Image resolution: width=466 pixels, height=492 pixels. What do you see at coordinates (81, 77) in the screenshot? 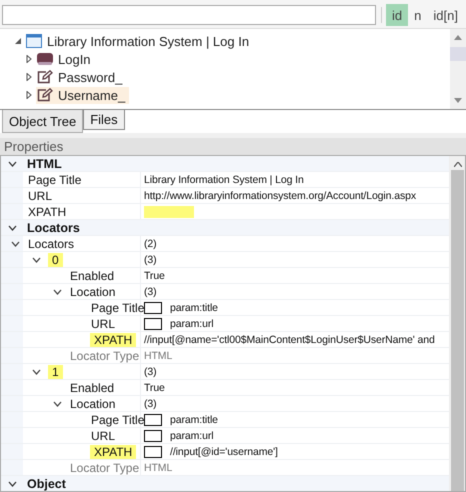
I see `tree-item: Password_` at bounding box center [81, 77].